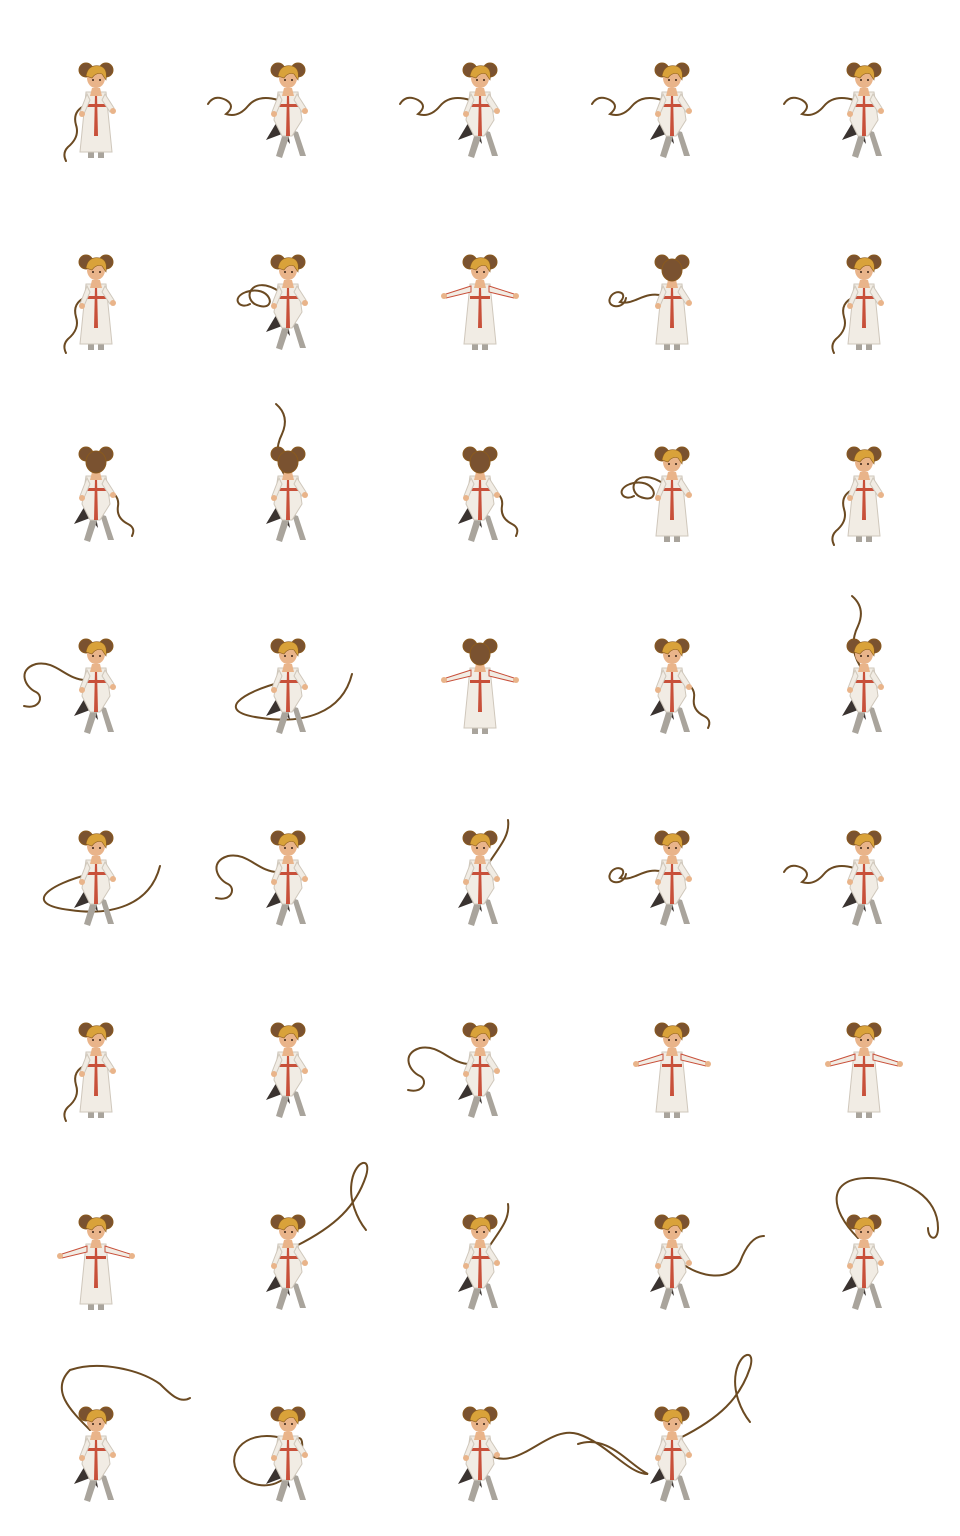 Image resolution: width=960 pixels, height=1536 pixels. What do you see at coordinates (885, 1060) in the screenshot?
I see `arm-right` at bounding box center [885, 1060].